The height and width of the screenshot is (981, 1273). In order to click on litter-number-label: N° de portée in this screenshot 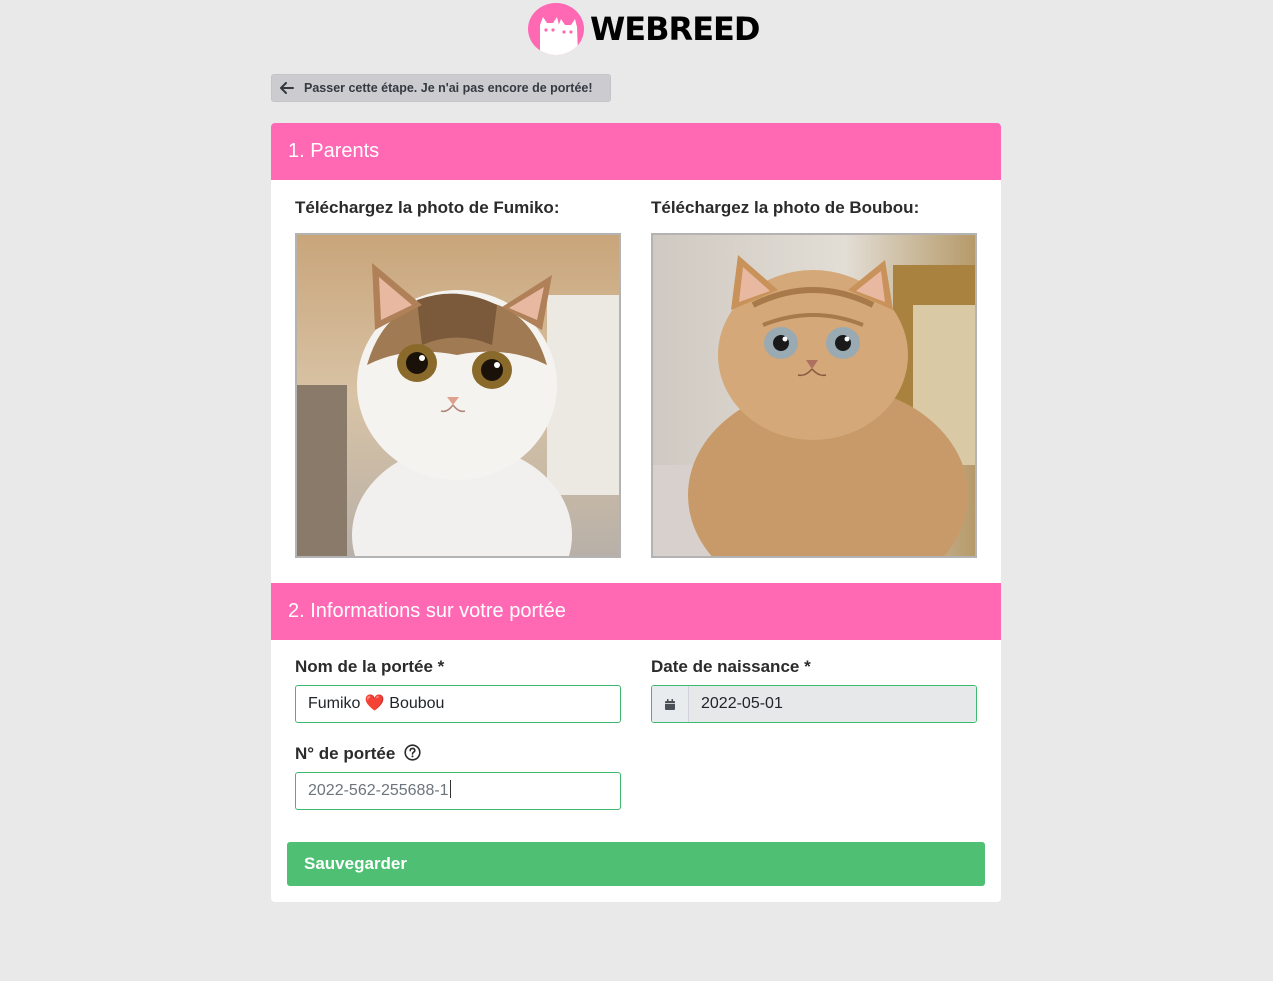, I will do `click(345, 753)`.